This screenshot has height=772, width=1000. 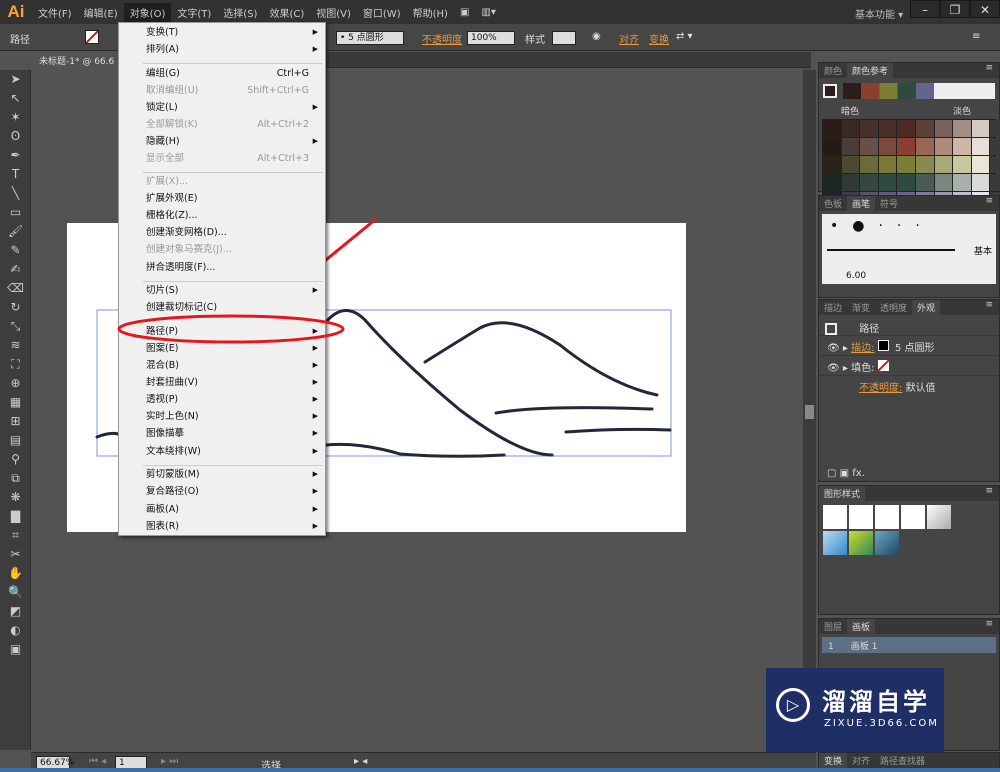 What do you see at coordinates (222, 290) in the screenshot?
I see `menu-item: 切片(S) ▶` at bounding box center [222, 290].